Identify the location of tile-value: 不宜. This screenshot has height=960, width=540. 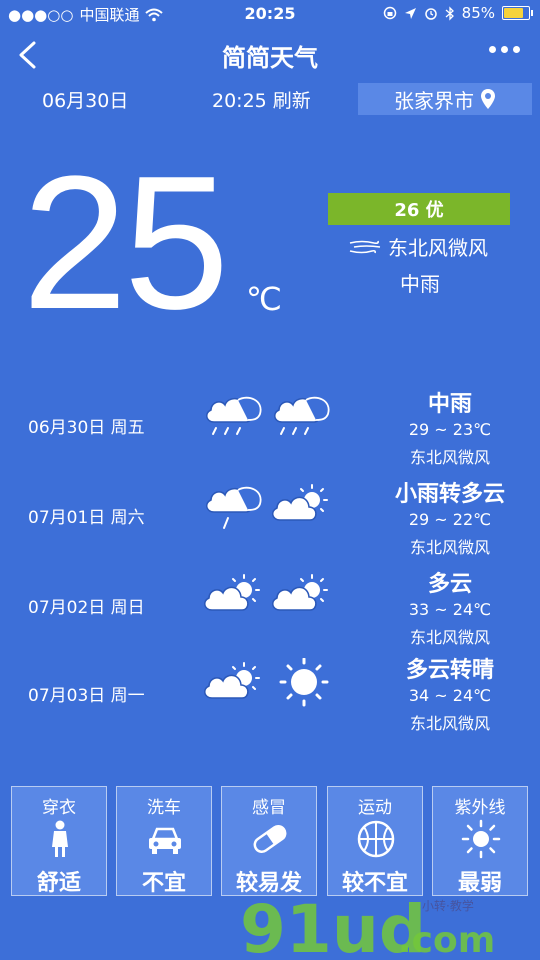
(163, 883).